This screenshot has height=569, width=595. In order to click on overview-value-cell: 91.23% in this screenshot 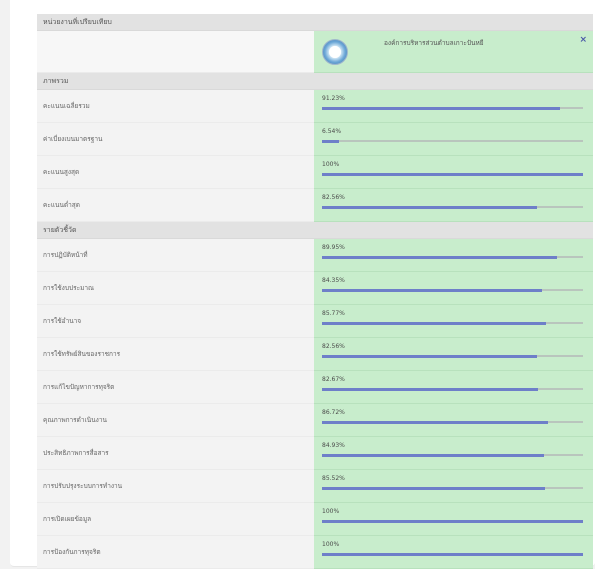, I will do `click(453, 106)`.